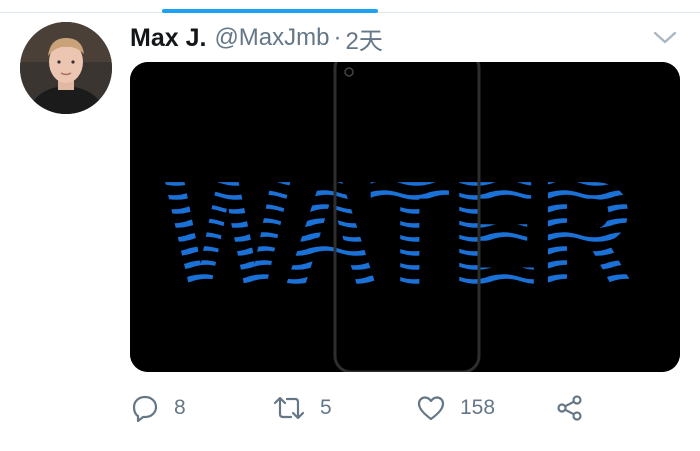  I want to click on avatar-photo, so click(66, 68).